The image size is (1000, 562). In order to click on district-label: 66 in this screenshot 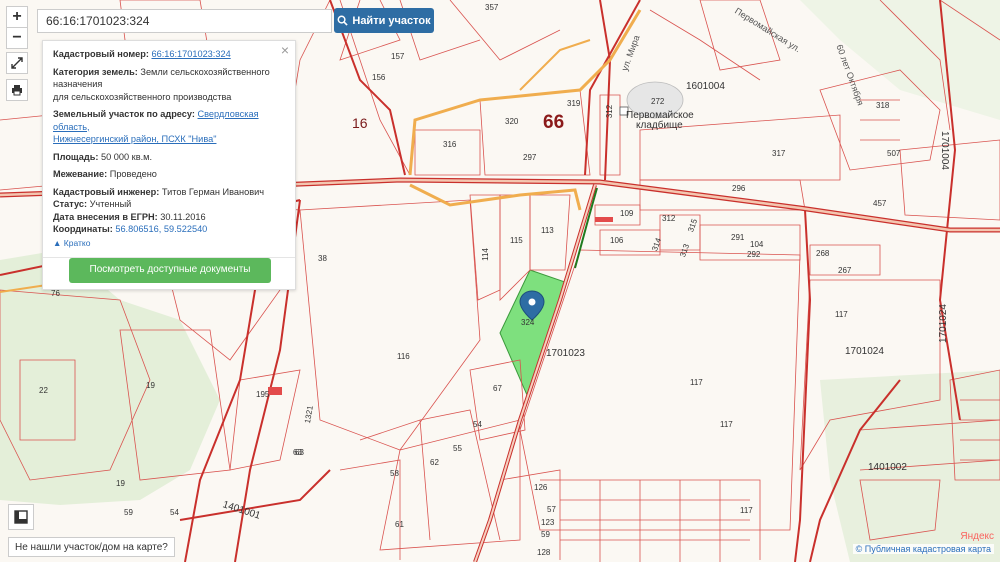, I will do `click(554, 122)`.